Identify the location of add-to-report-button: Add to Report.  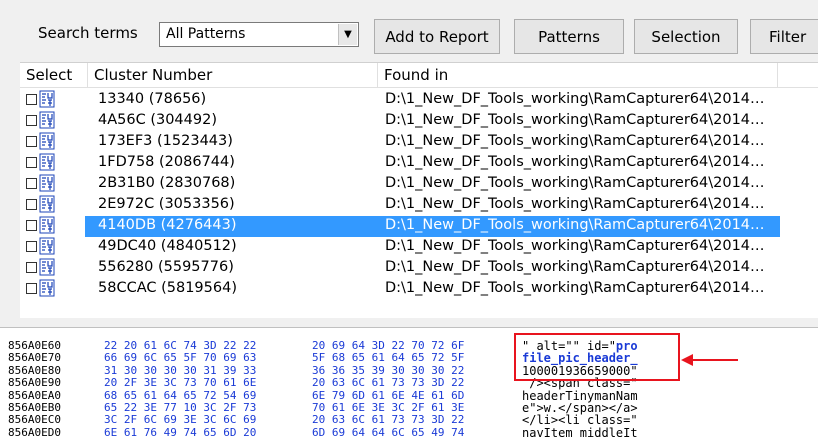
(437, 36).